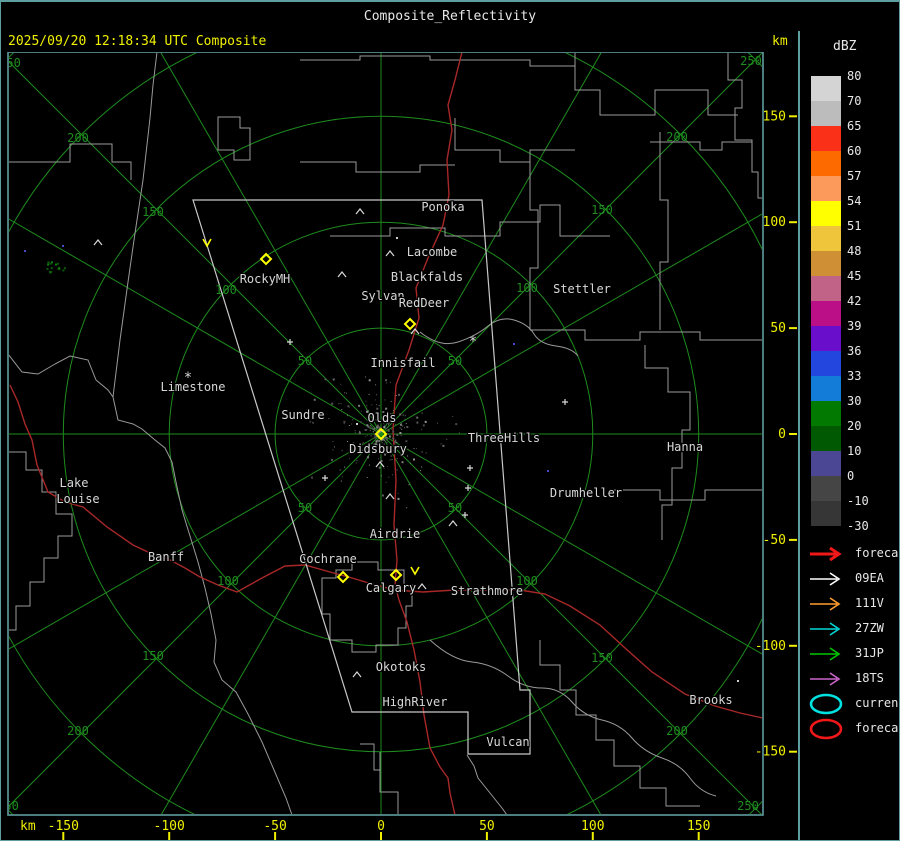 Image resolution: width=900 pixels, height=841 pixels. I want to click on dbz-boundary-label: 65, so click(854, 126).